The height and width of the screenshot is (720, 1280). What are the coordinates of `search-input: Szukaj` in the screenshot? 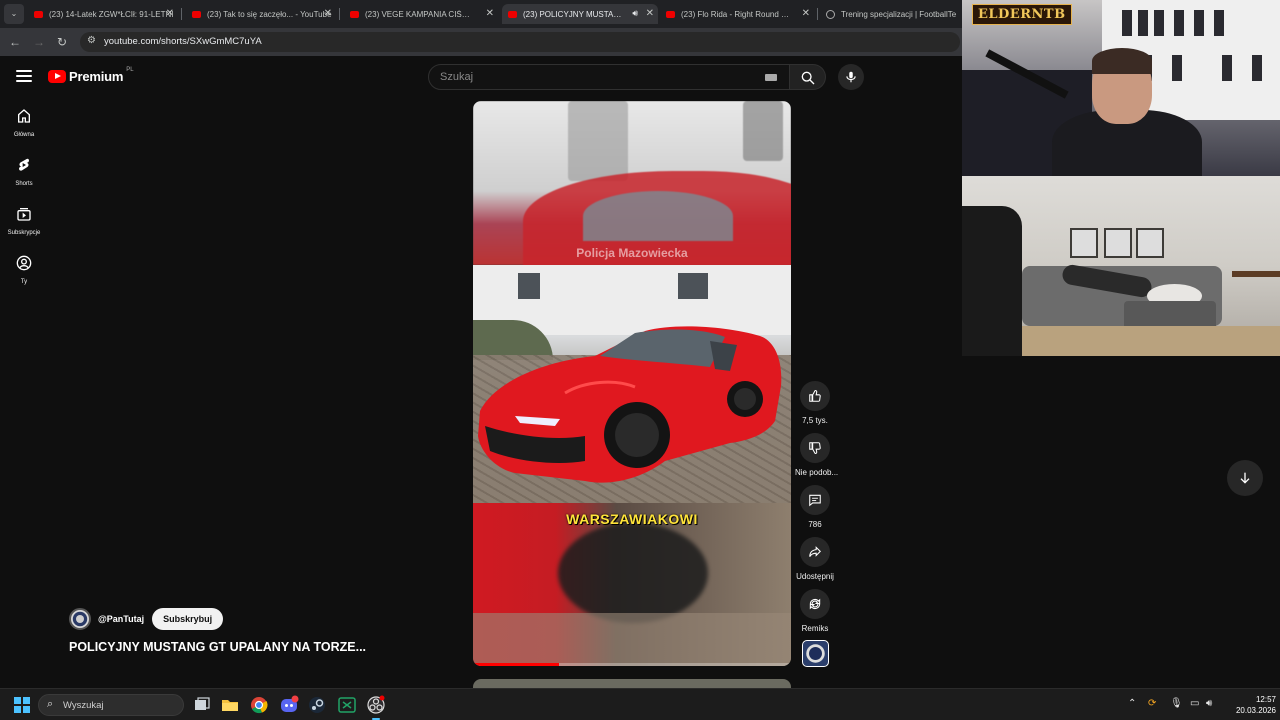 It's located at (609, 77).